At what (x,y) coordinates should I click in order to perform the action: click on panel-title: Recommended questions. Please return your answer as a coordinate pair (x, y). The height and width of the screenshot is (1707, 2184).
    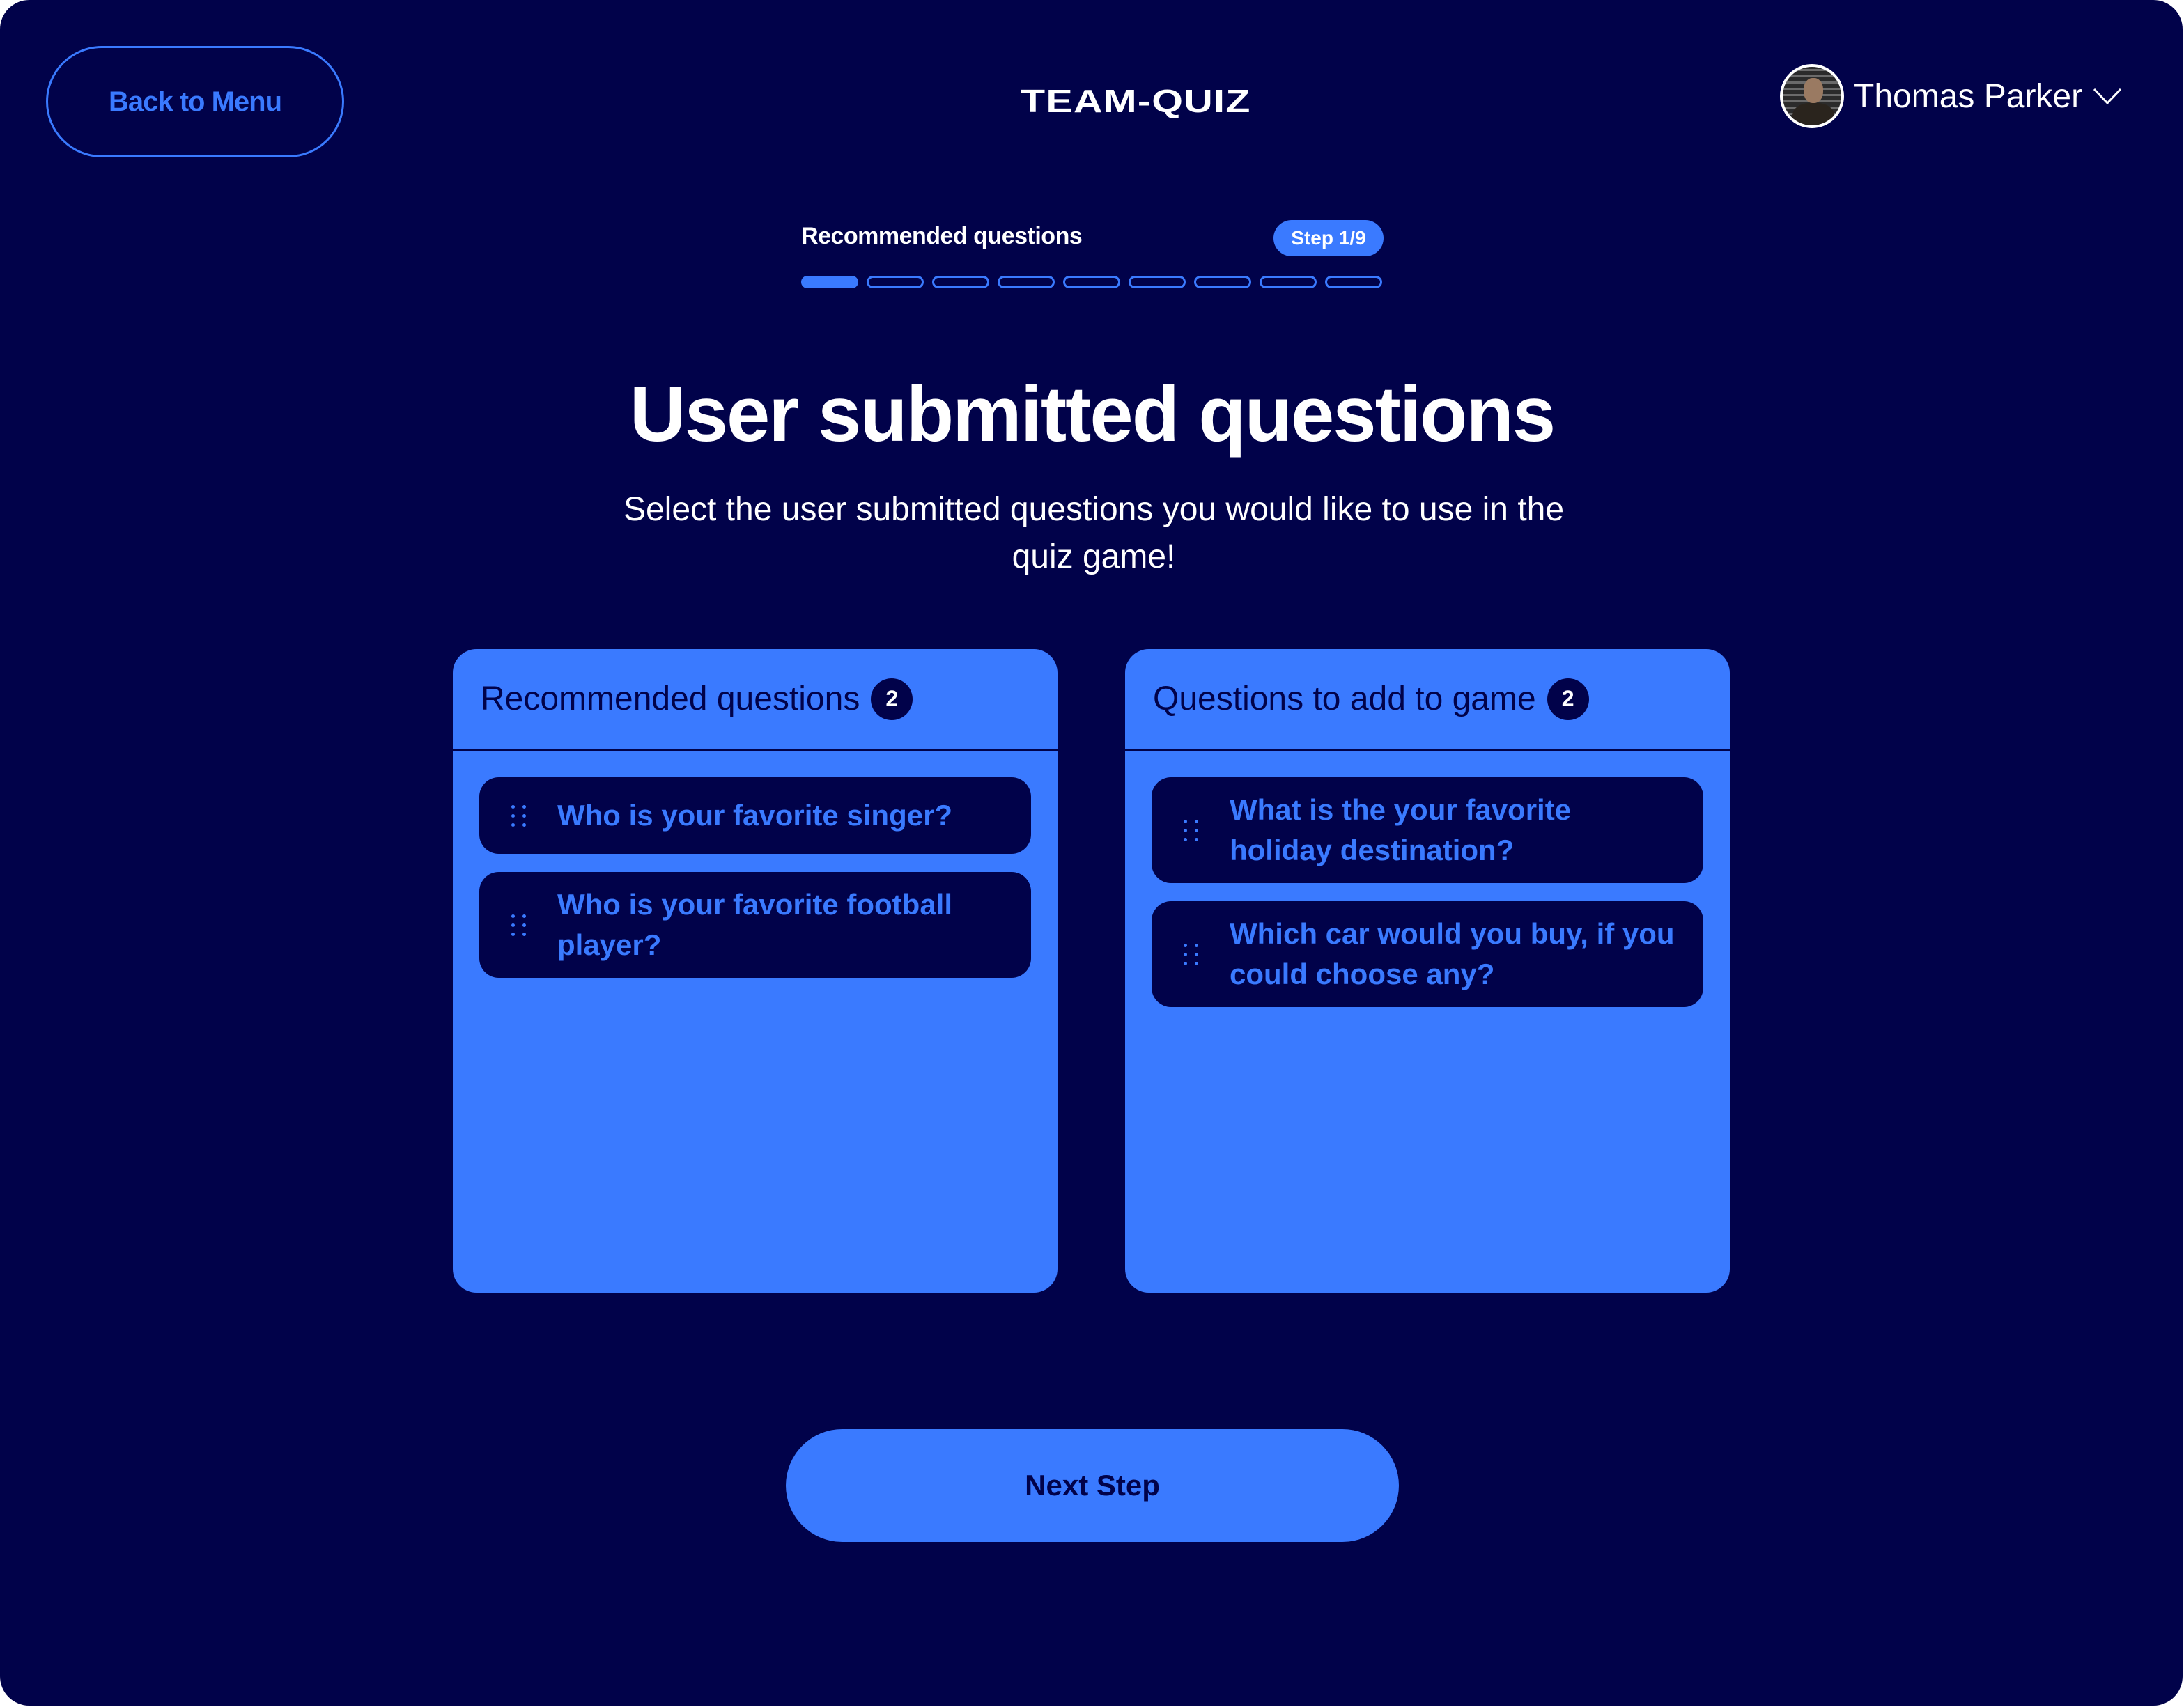
    Looking at the image, I should click on (670, 698).